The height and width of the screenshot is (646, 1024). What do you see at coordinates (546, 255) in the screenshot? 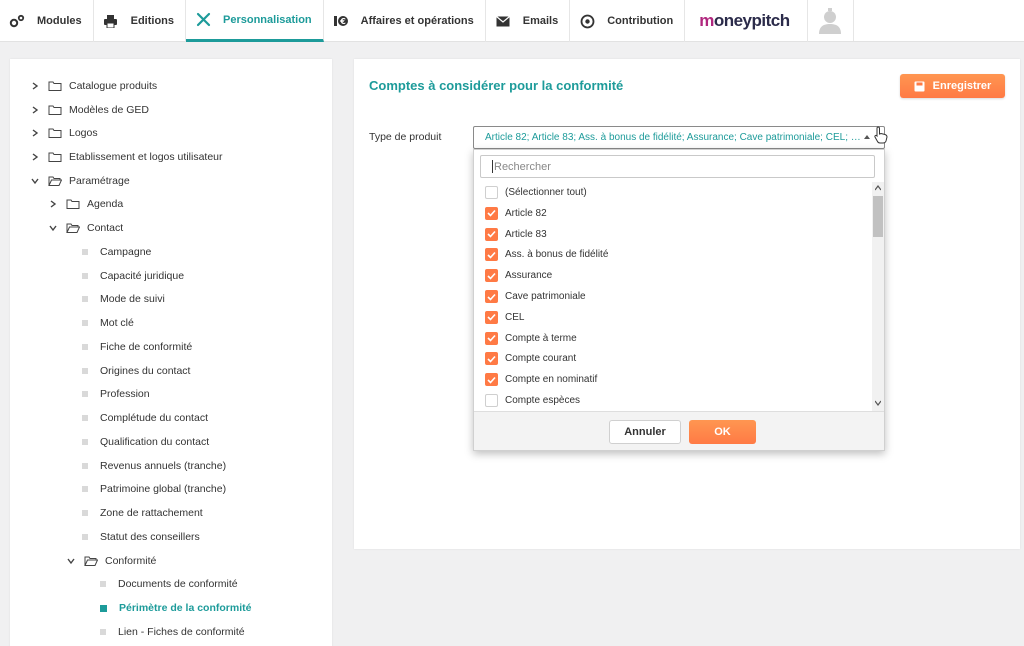
I see `dropdown-option: Ass. à bonus de fidélité` at bounding box center [546, 255].